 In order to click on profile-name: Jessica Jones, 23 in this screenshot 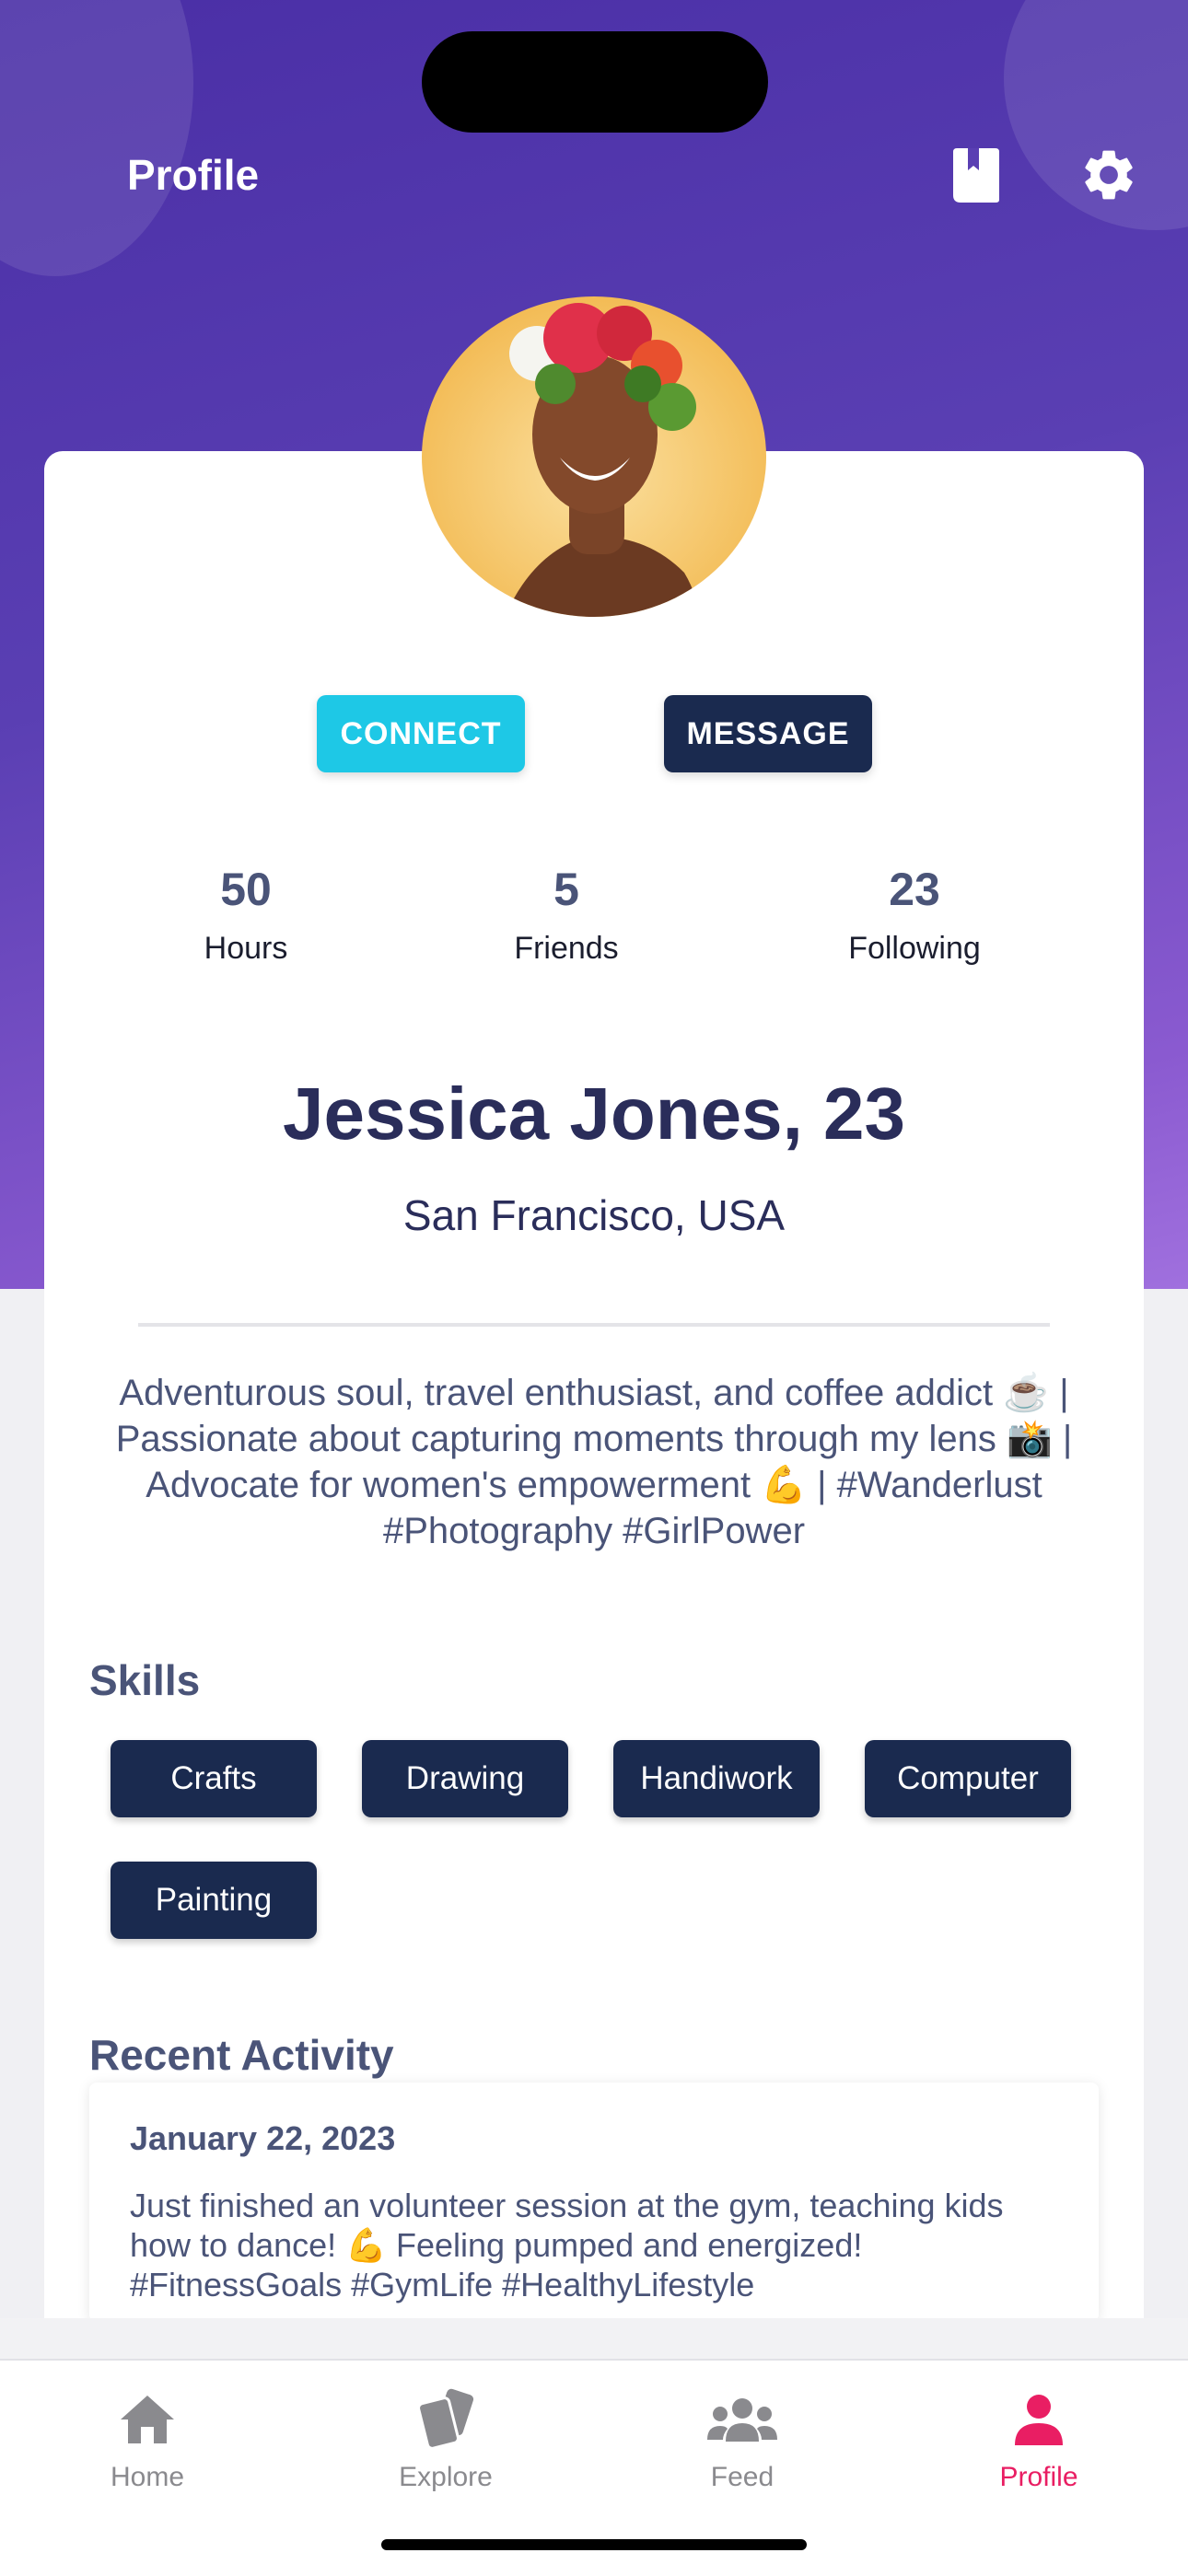, I will do `click(594, 1114)`.